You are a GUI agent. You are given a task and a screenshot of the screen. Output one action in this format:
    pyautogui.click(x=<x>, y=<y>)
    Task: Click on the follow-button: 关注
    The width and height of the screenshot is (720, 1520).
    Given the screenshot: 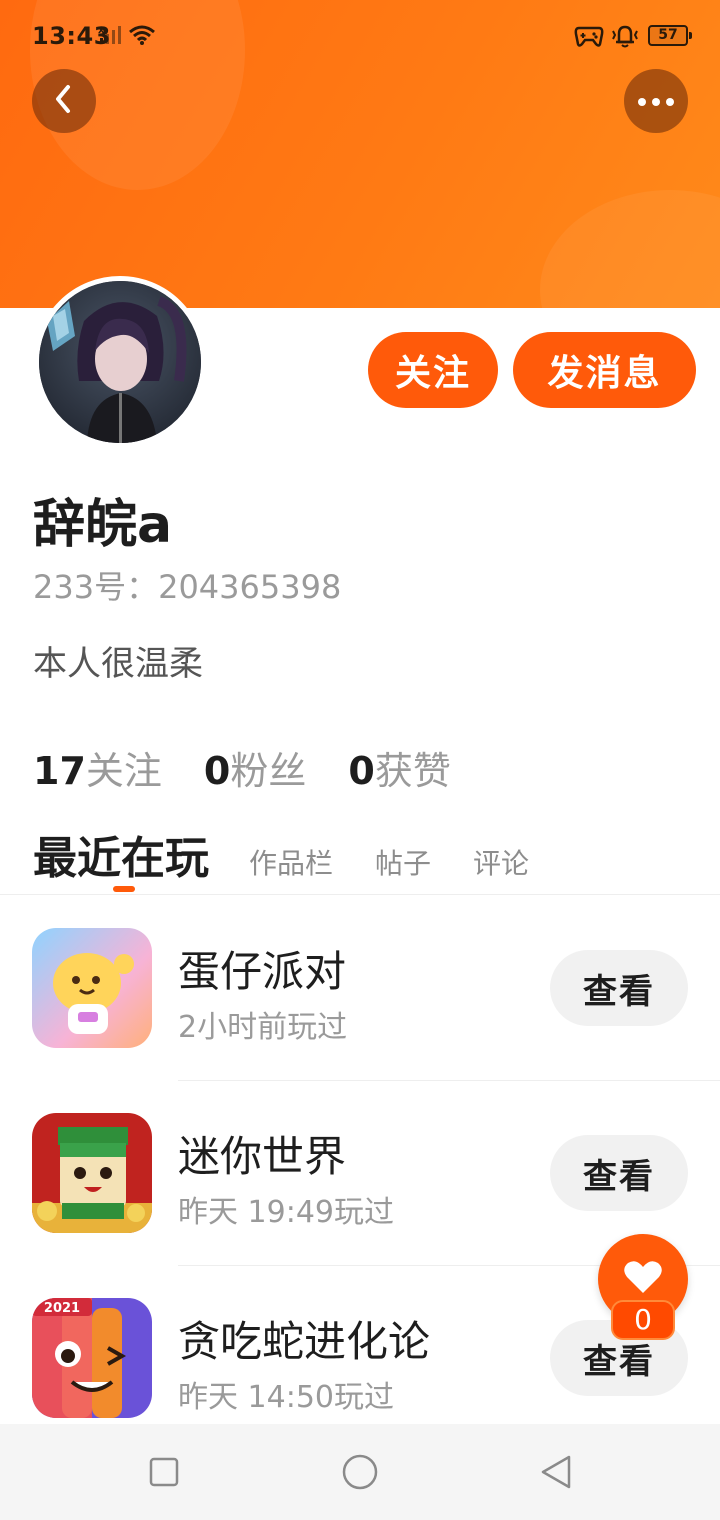 What is the action you would take?
    pyautogui.click(x=433, y=370)
    